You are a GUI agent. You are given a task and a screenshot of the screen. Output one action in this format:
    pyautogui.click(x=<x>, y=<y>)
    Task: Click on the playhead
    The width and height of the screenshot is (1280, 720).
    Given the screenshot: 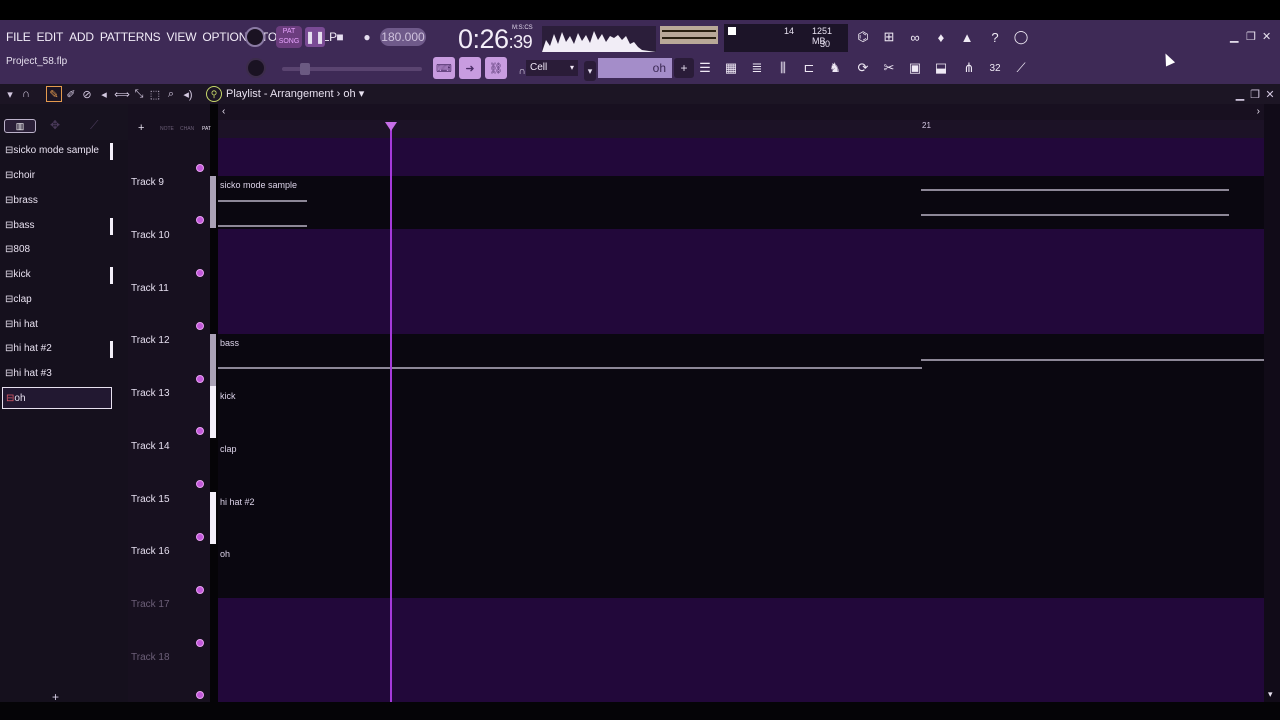 What is the action you would take?
    pyautogui.click(x=391, y=412)
    